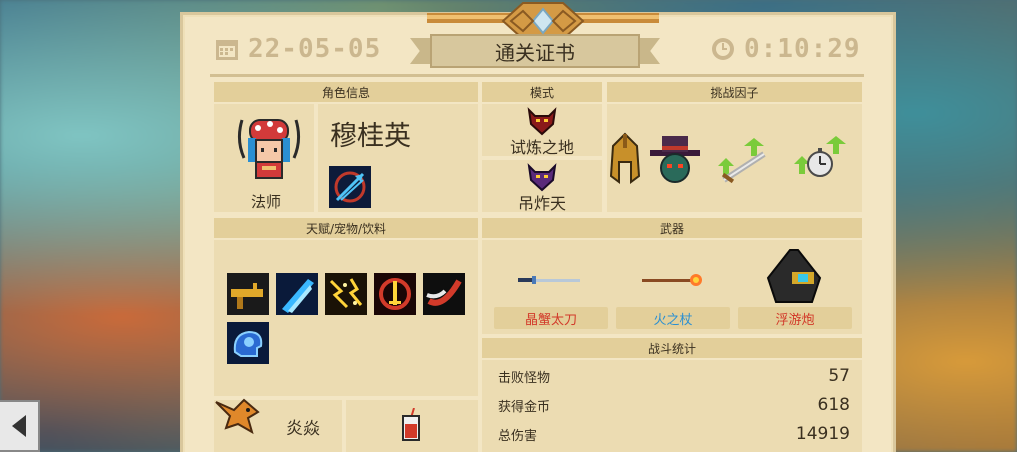 This screenshot has height=452, width=1017. Describe the element at coordinates (675, 159) in the screenshot. I see `top-hat-goblin-icon` at that location.